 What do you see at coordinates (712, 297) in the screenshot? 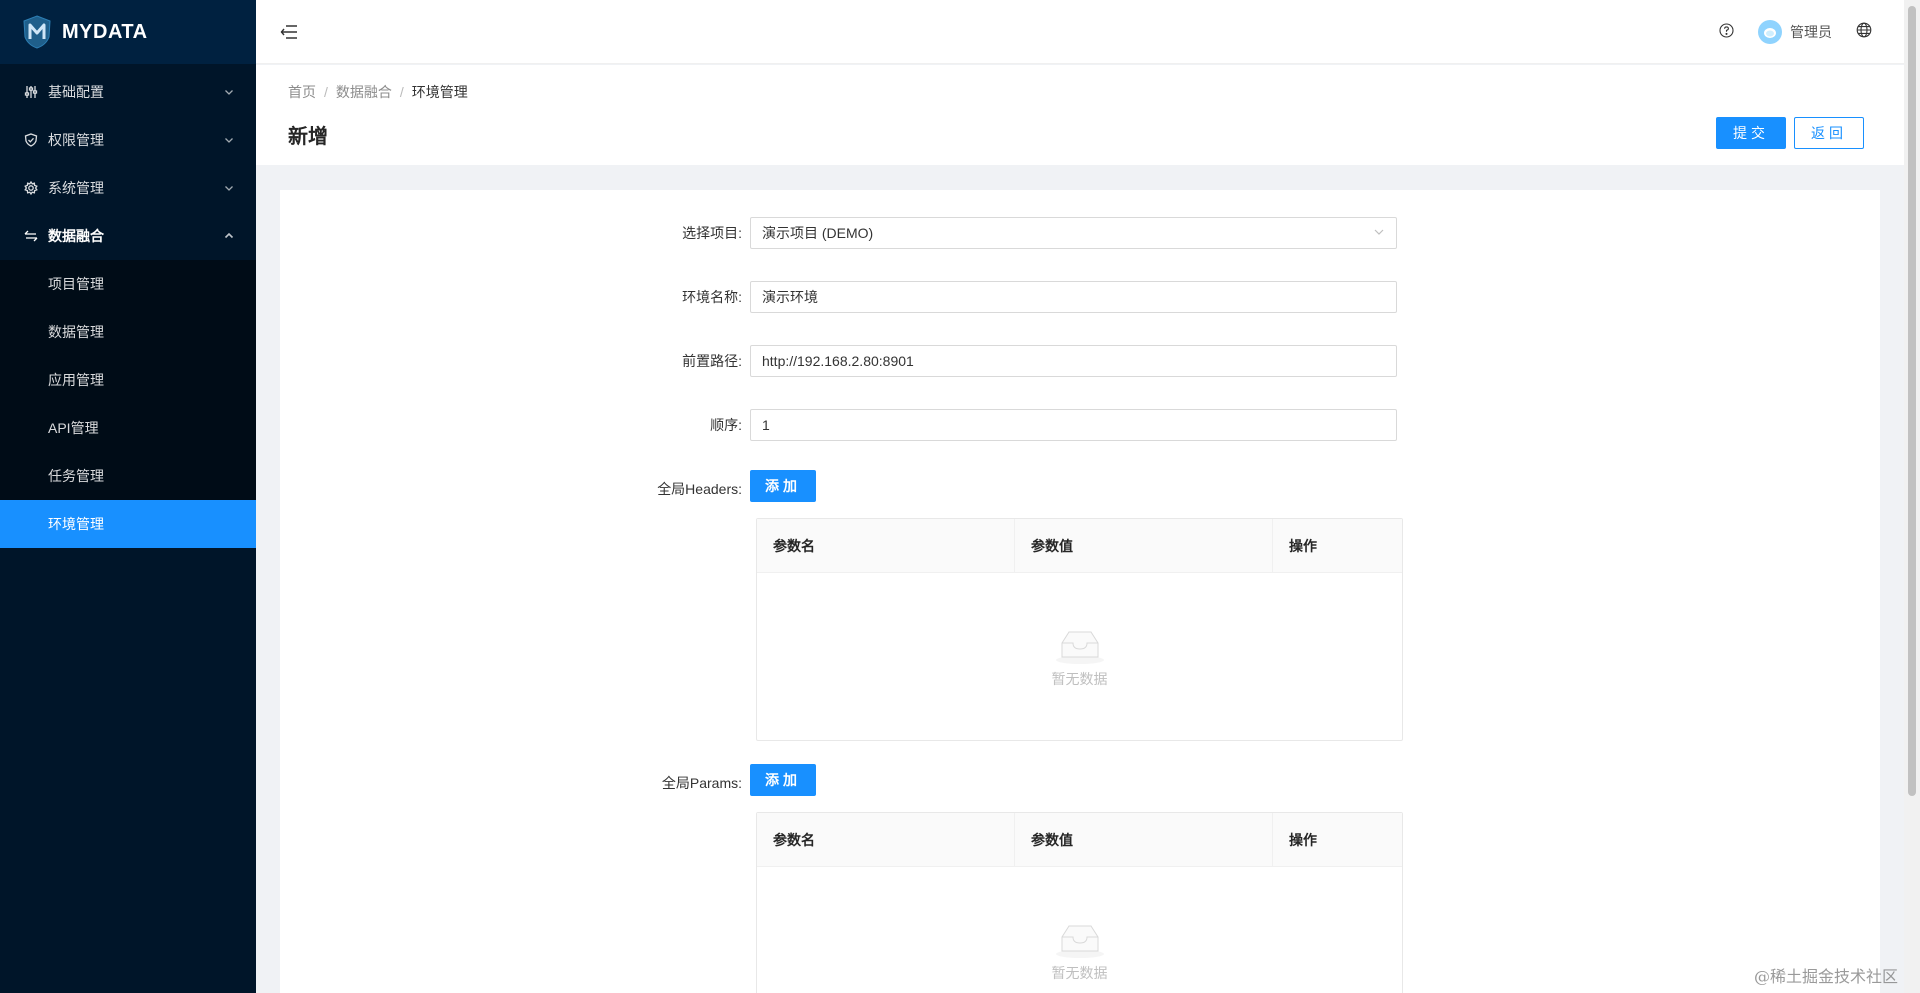
I see `env-name-label: 环境名称:` at bounding box center [712, 297].